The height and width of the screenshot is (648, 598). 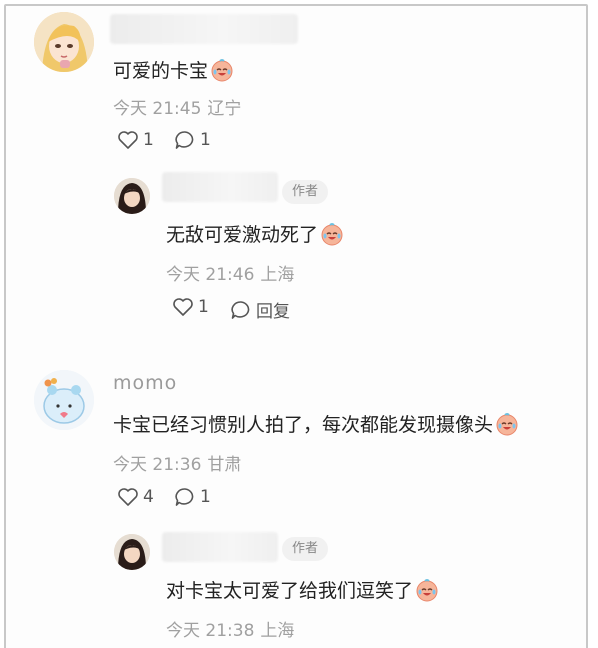 I want to click on reply-text: 对卡宝太可爱了给我们逗笑了, so click(x=302, y=589).